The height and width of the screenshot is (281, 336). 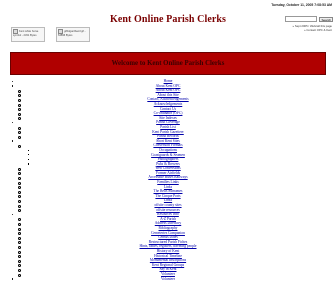 I want to click on nav-link: Parish List, so click(x=167, y=127).